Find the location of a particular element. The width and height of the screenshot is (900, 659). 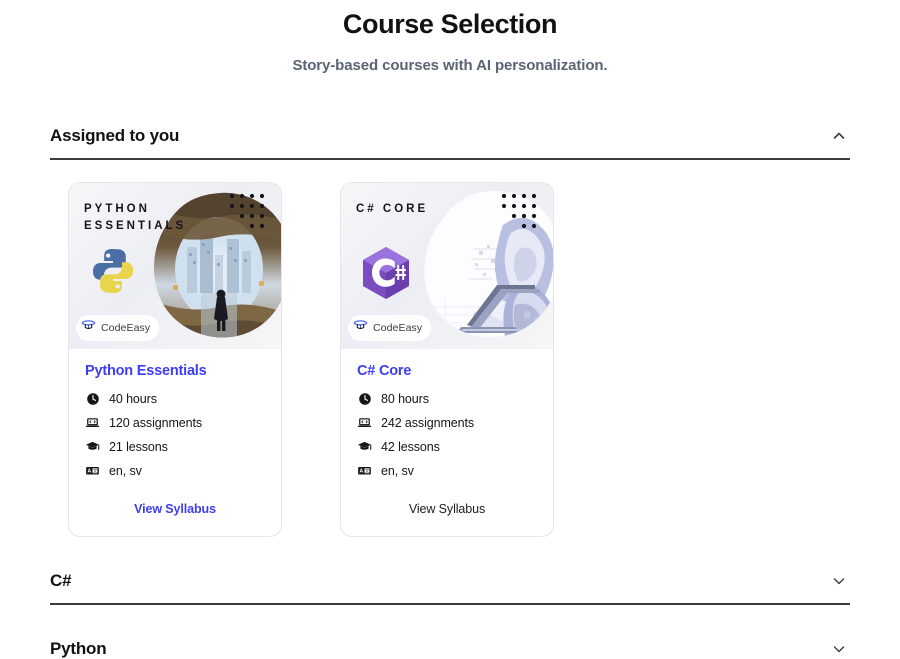

course-meta-hours-text-python: 40 hours is located at coordinates (133, 398).